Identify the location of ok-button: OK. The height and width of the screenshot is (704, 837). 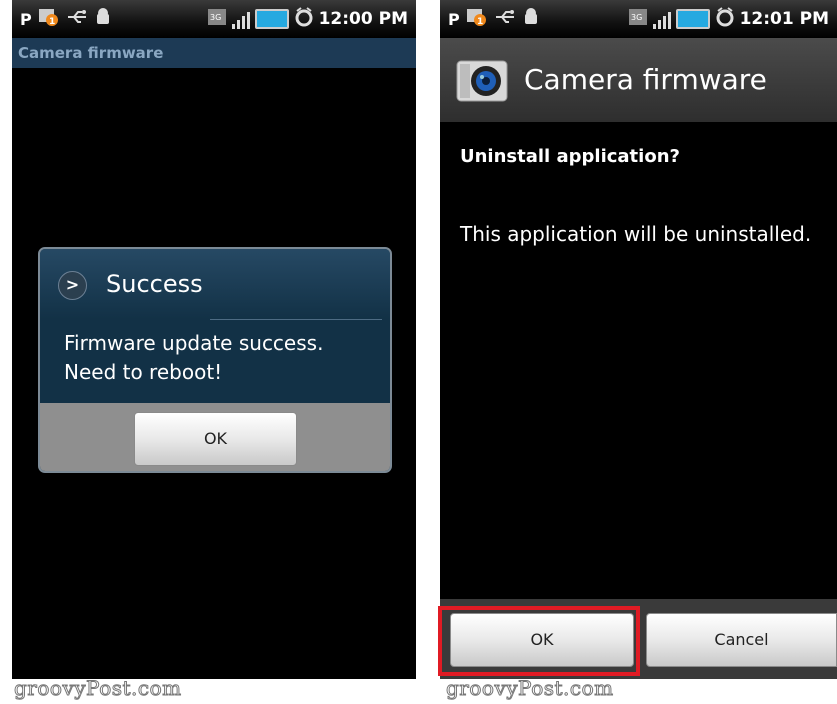
(215, 439).